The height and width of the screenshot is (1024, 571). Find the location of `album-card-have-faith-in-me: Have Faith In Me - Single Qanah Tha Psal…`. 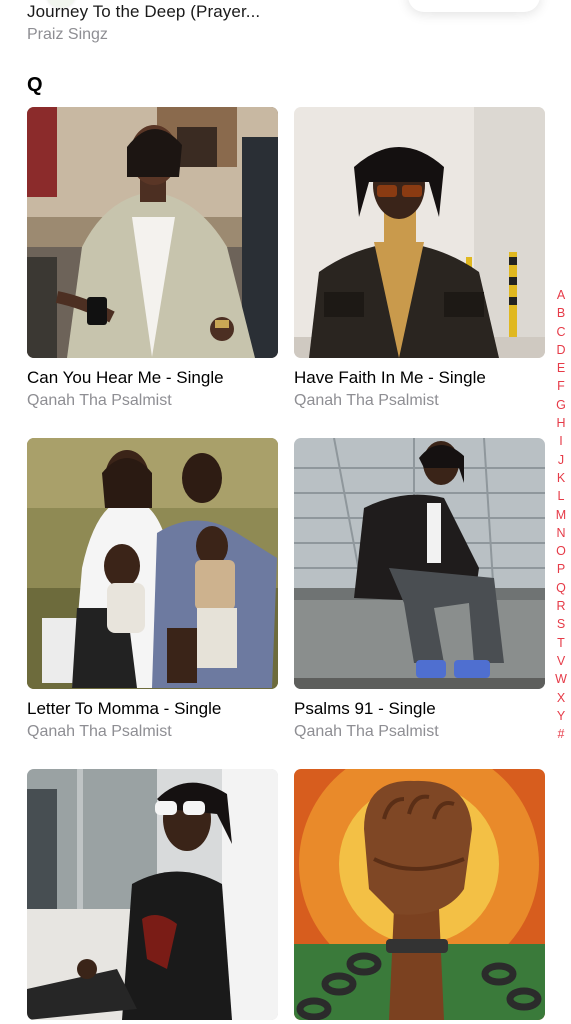

album-card-have-faith-in-me: Have Faith In Me - Single Qanah Tha Psal… is located at coordinates (419, 258).